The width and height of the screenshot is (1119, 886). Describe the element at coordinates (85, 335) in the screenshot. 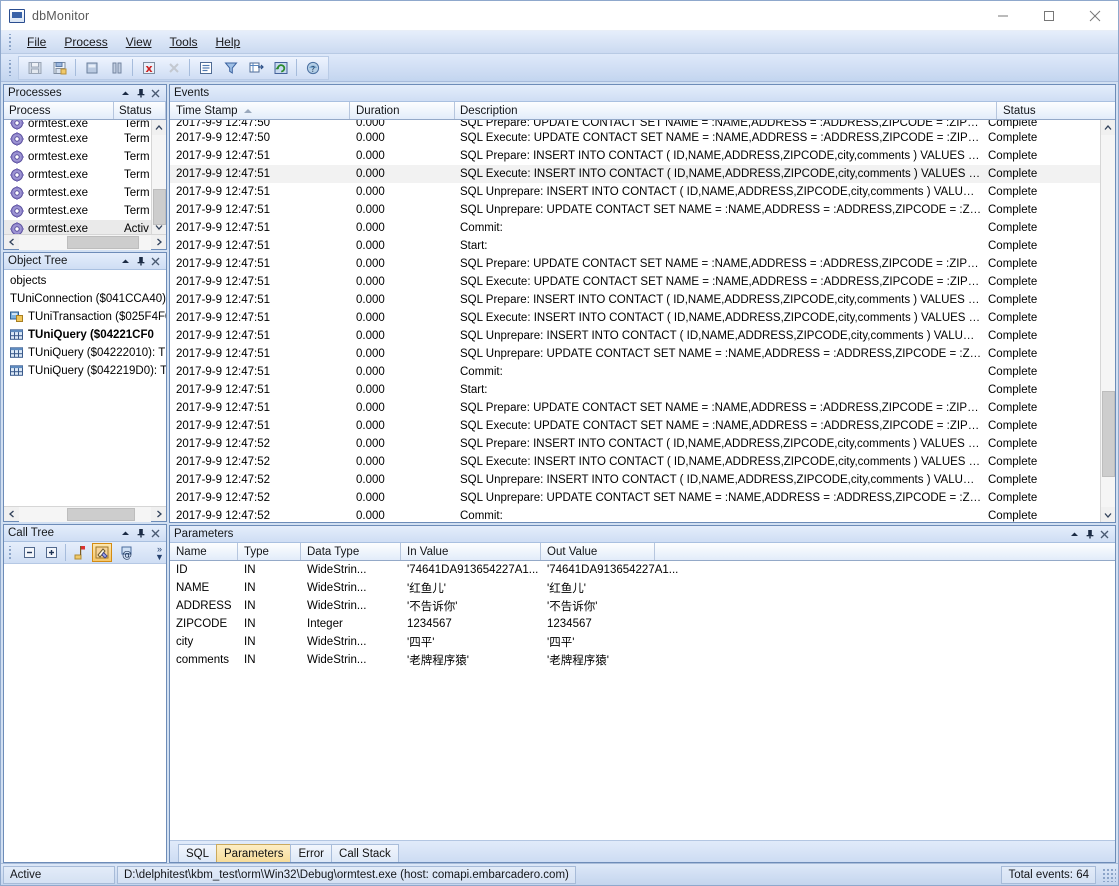

I see `object-tree-node: TUniQuery ($04221CF0` at that location.